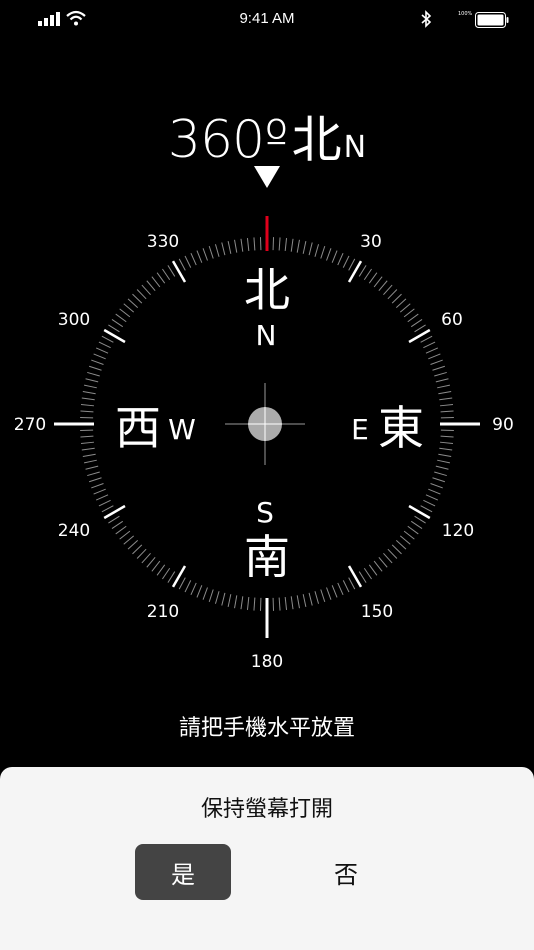  What do you see at coordinates (74, 320) in the screenshot?
I see `dial-label-300: 300` at bounding box center [74, 320].